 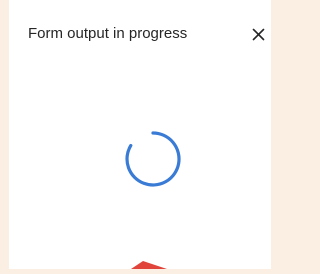 What do you see at coordinates (149, 265) in the screenshot?
I see `mouse-pointer-icon` at bounding box center [149, 265].